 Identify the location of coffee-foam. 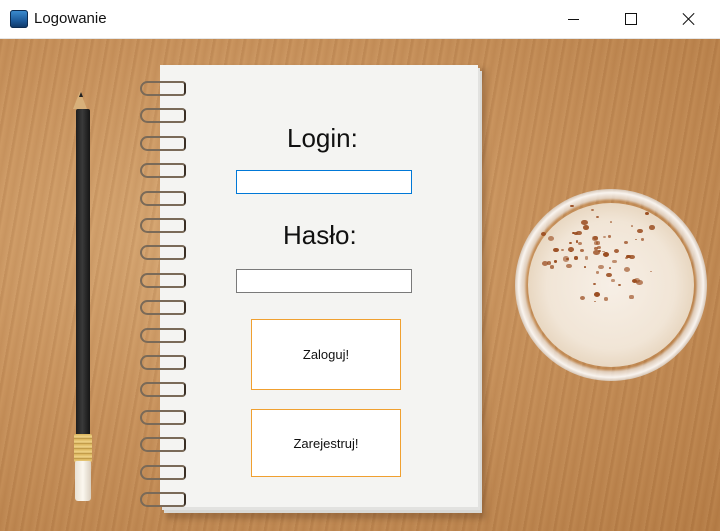
(611, 285).